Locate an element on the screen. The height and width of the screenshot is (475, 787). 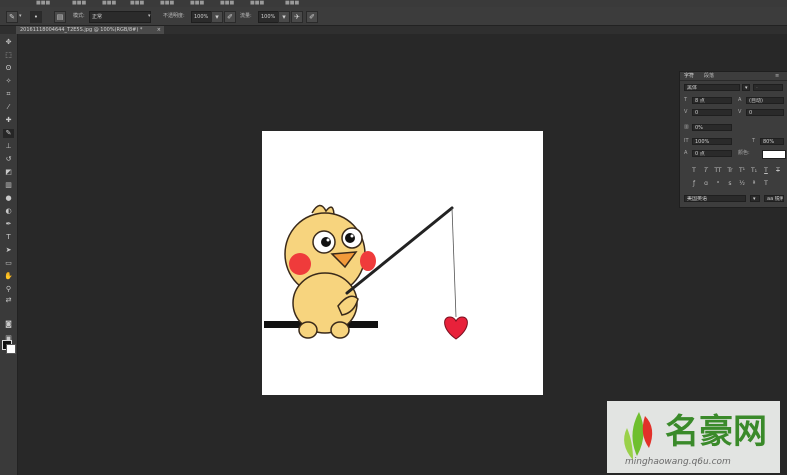
faux-italic-button: T is located at coordinates (706, 170).